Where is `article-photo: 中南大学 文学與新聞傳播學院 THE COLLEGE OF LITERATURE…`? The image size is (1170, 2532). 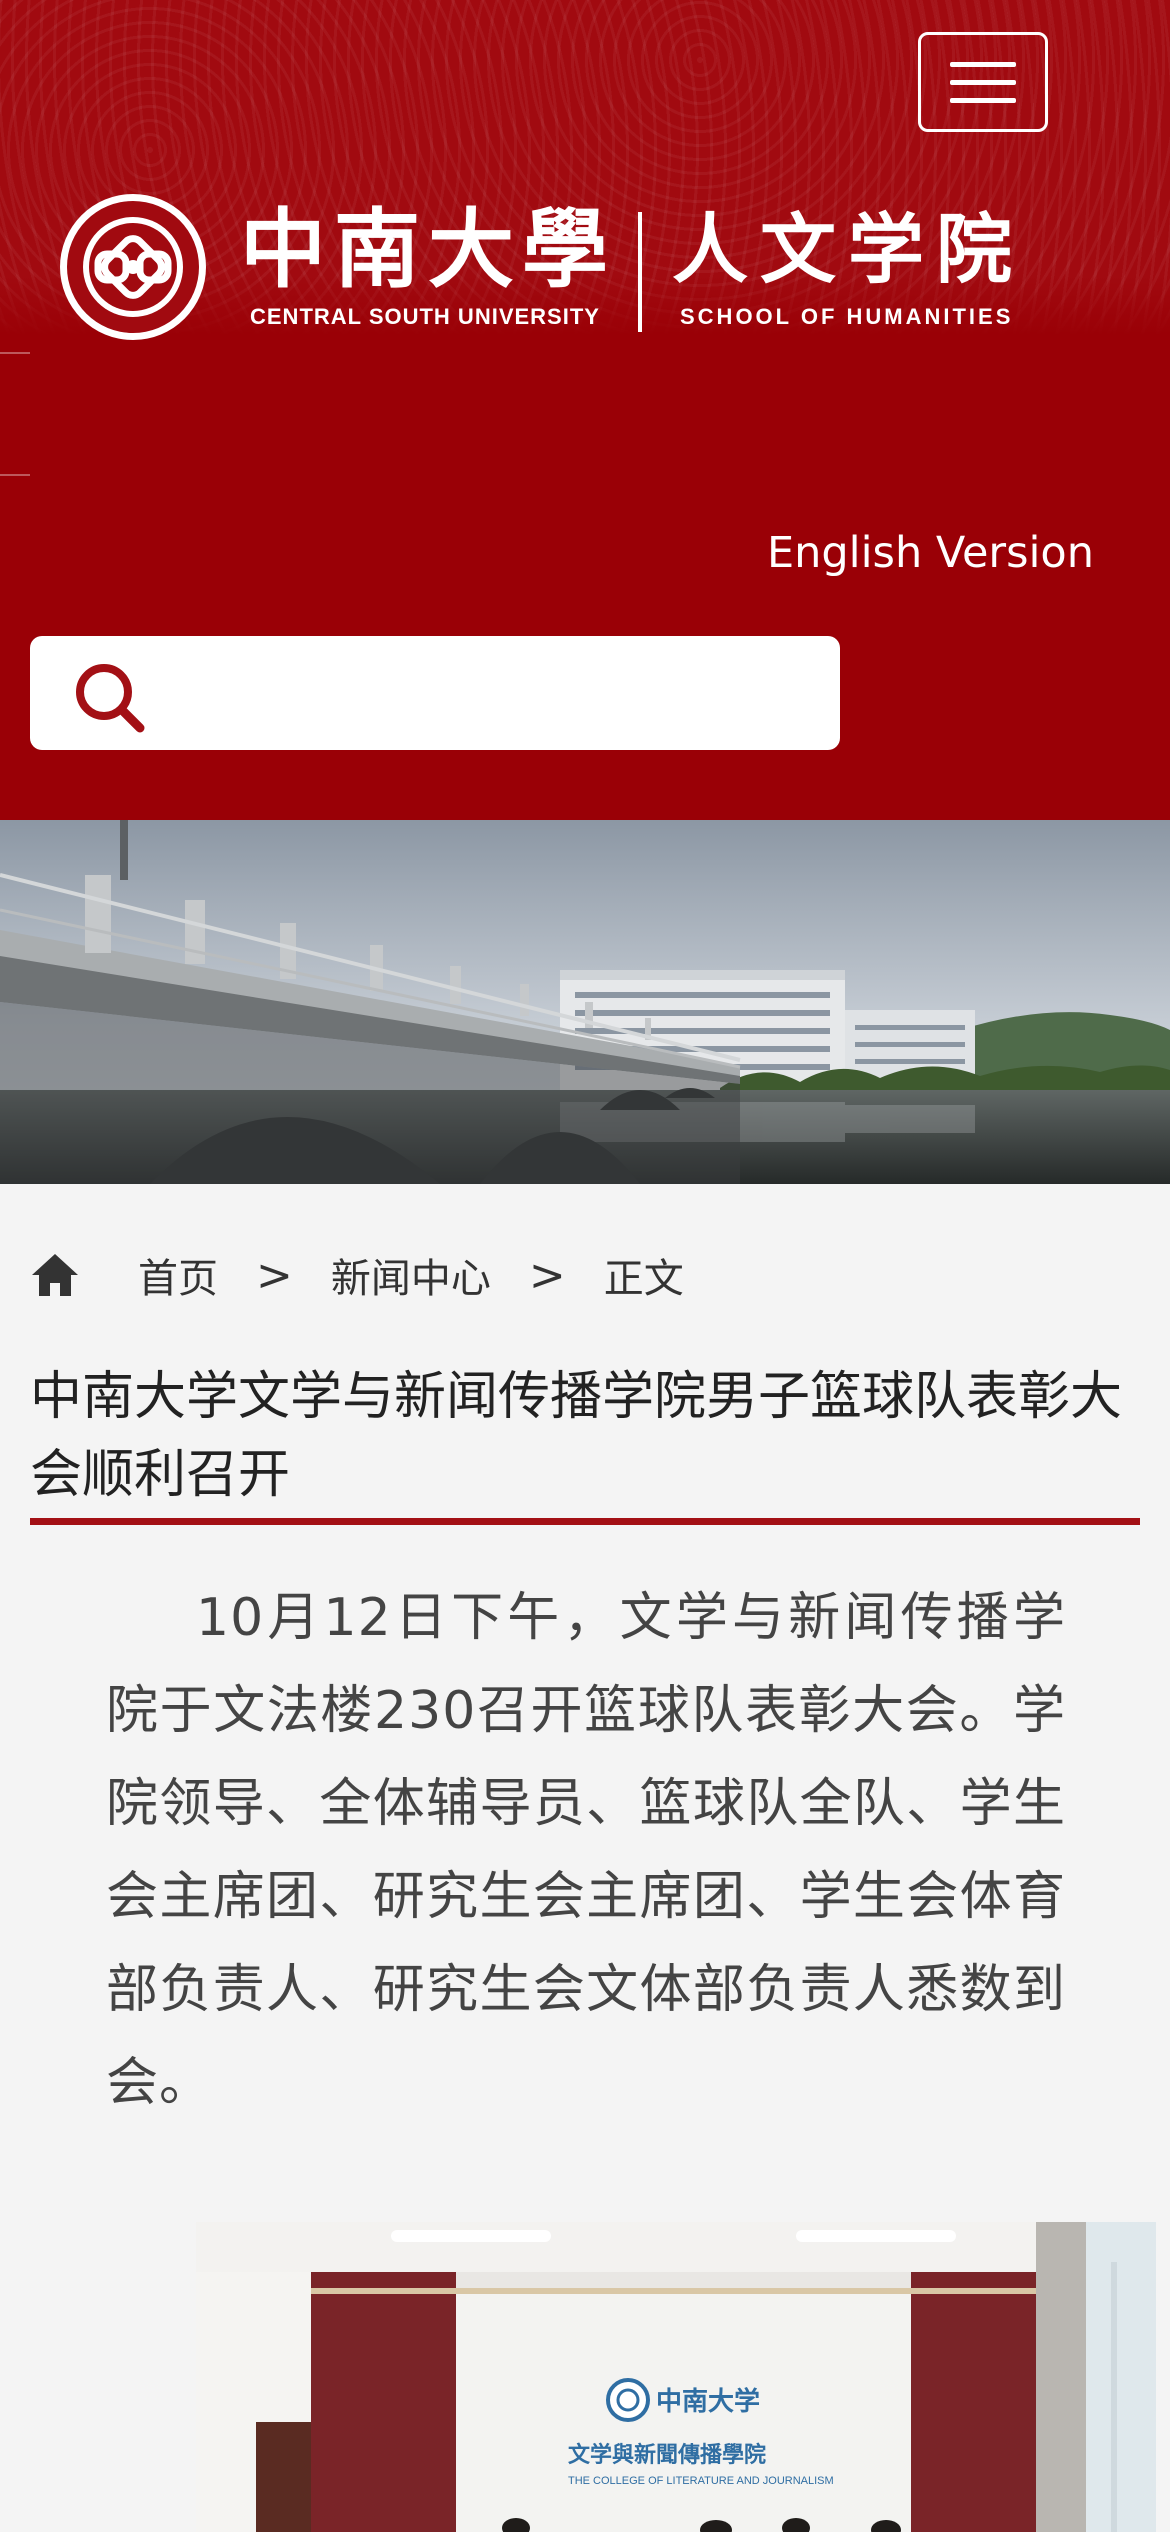 article-photo: 中南大学 文学與新聞傳播學院 THE COLLEGE OF LITERATURE… is located at coordinates (676, 2377).